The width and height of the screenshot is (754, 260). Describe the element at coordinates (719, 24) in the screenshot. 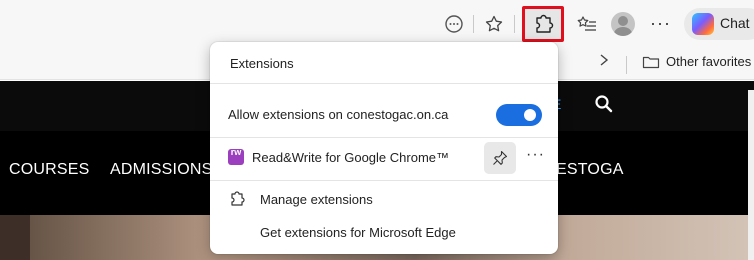

I see `copilot-chat-button: Chat` at that location.